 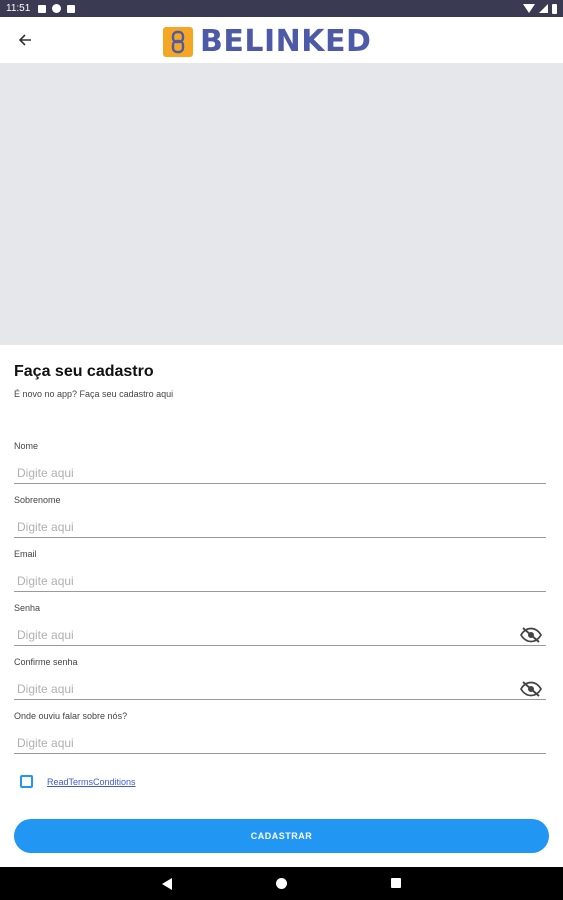 I want to click on nav-recents-icon, so click(x=396, y=883).